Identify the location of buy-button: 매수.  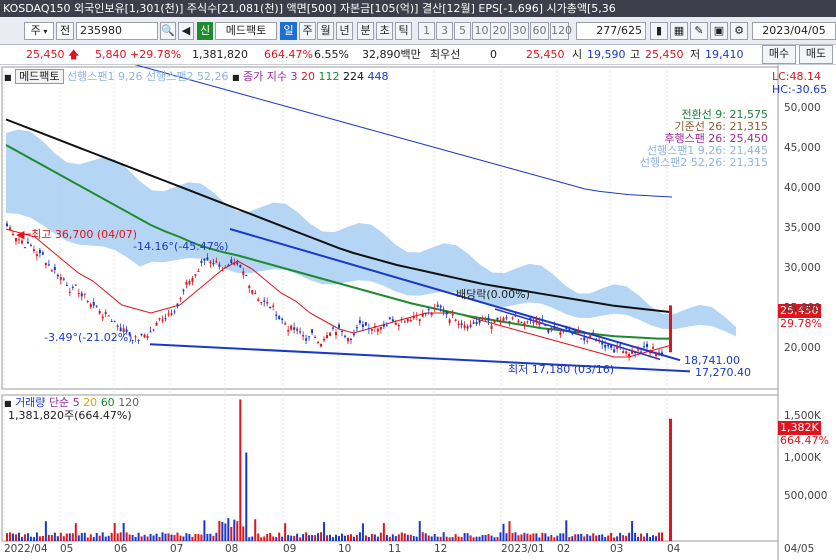
(779, 54).